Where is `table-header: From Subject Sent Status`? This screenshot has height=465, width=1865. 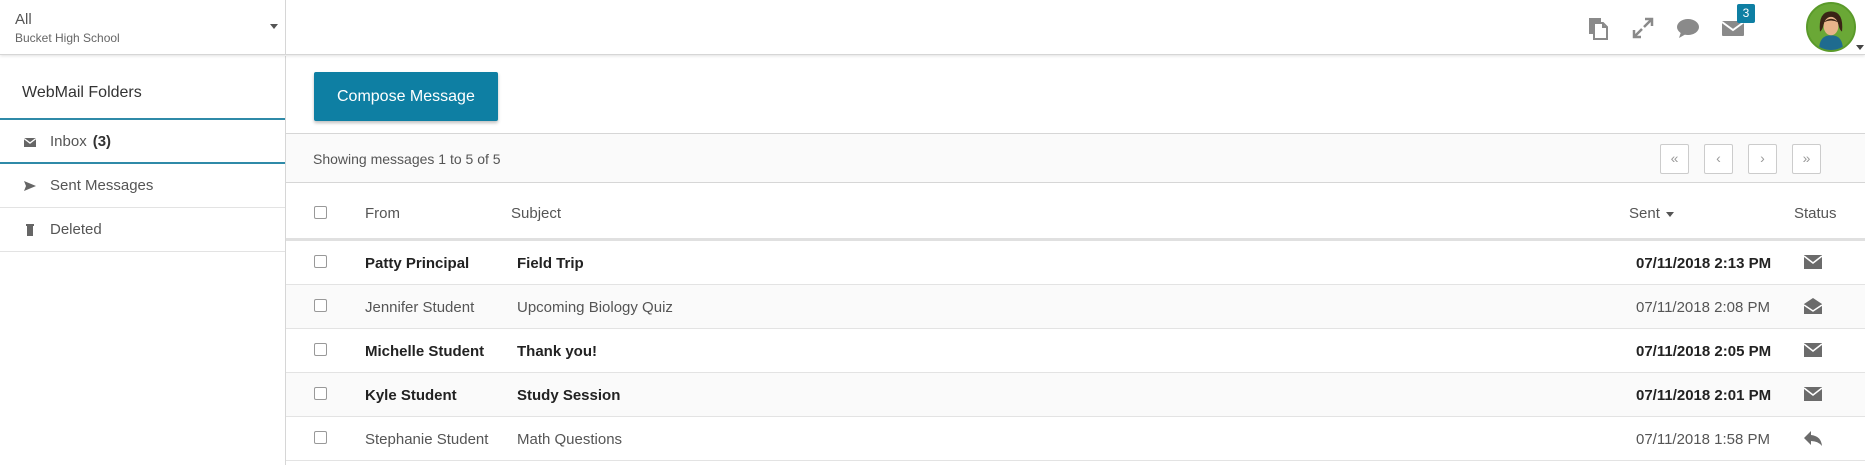 table-header: From Subject Sent Status is located at coordinates (1075, 212).